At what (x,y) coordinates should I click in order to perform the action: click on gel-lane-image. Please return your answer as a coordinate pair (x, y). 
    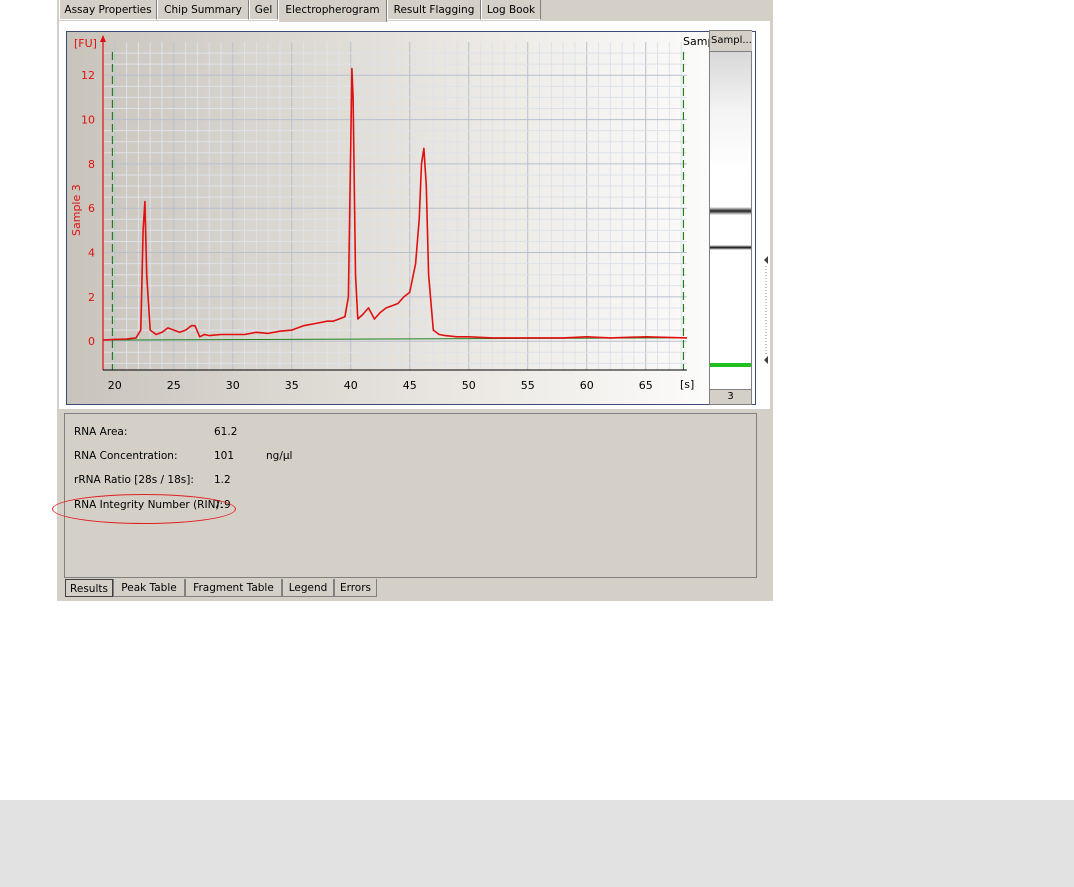
    Looking at the image, I should click on (730, 221).